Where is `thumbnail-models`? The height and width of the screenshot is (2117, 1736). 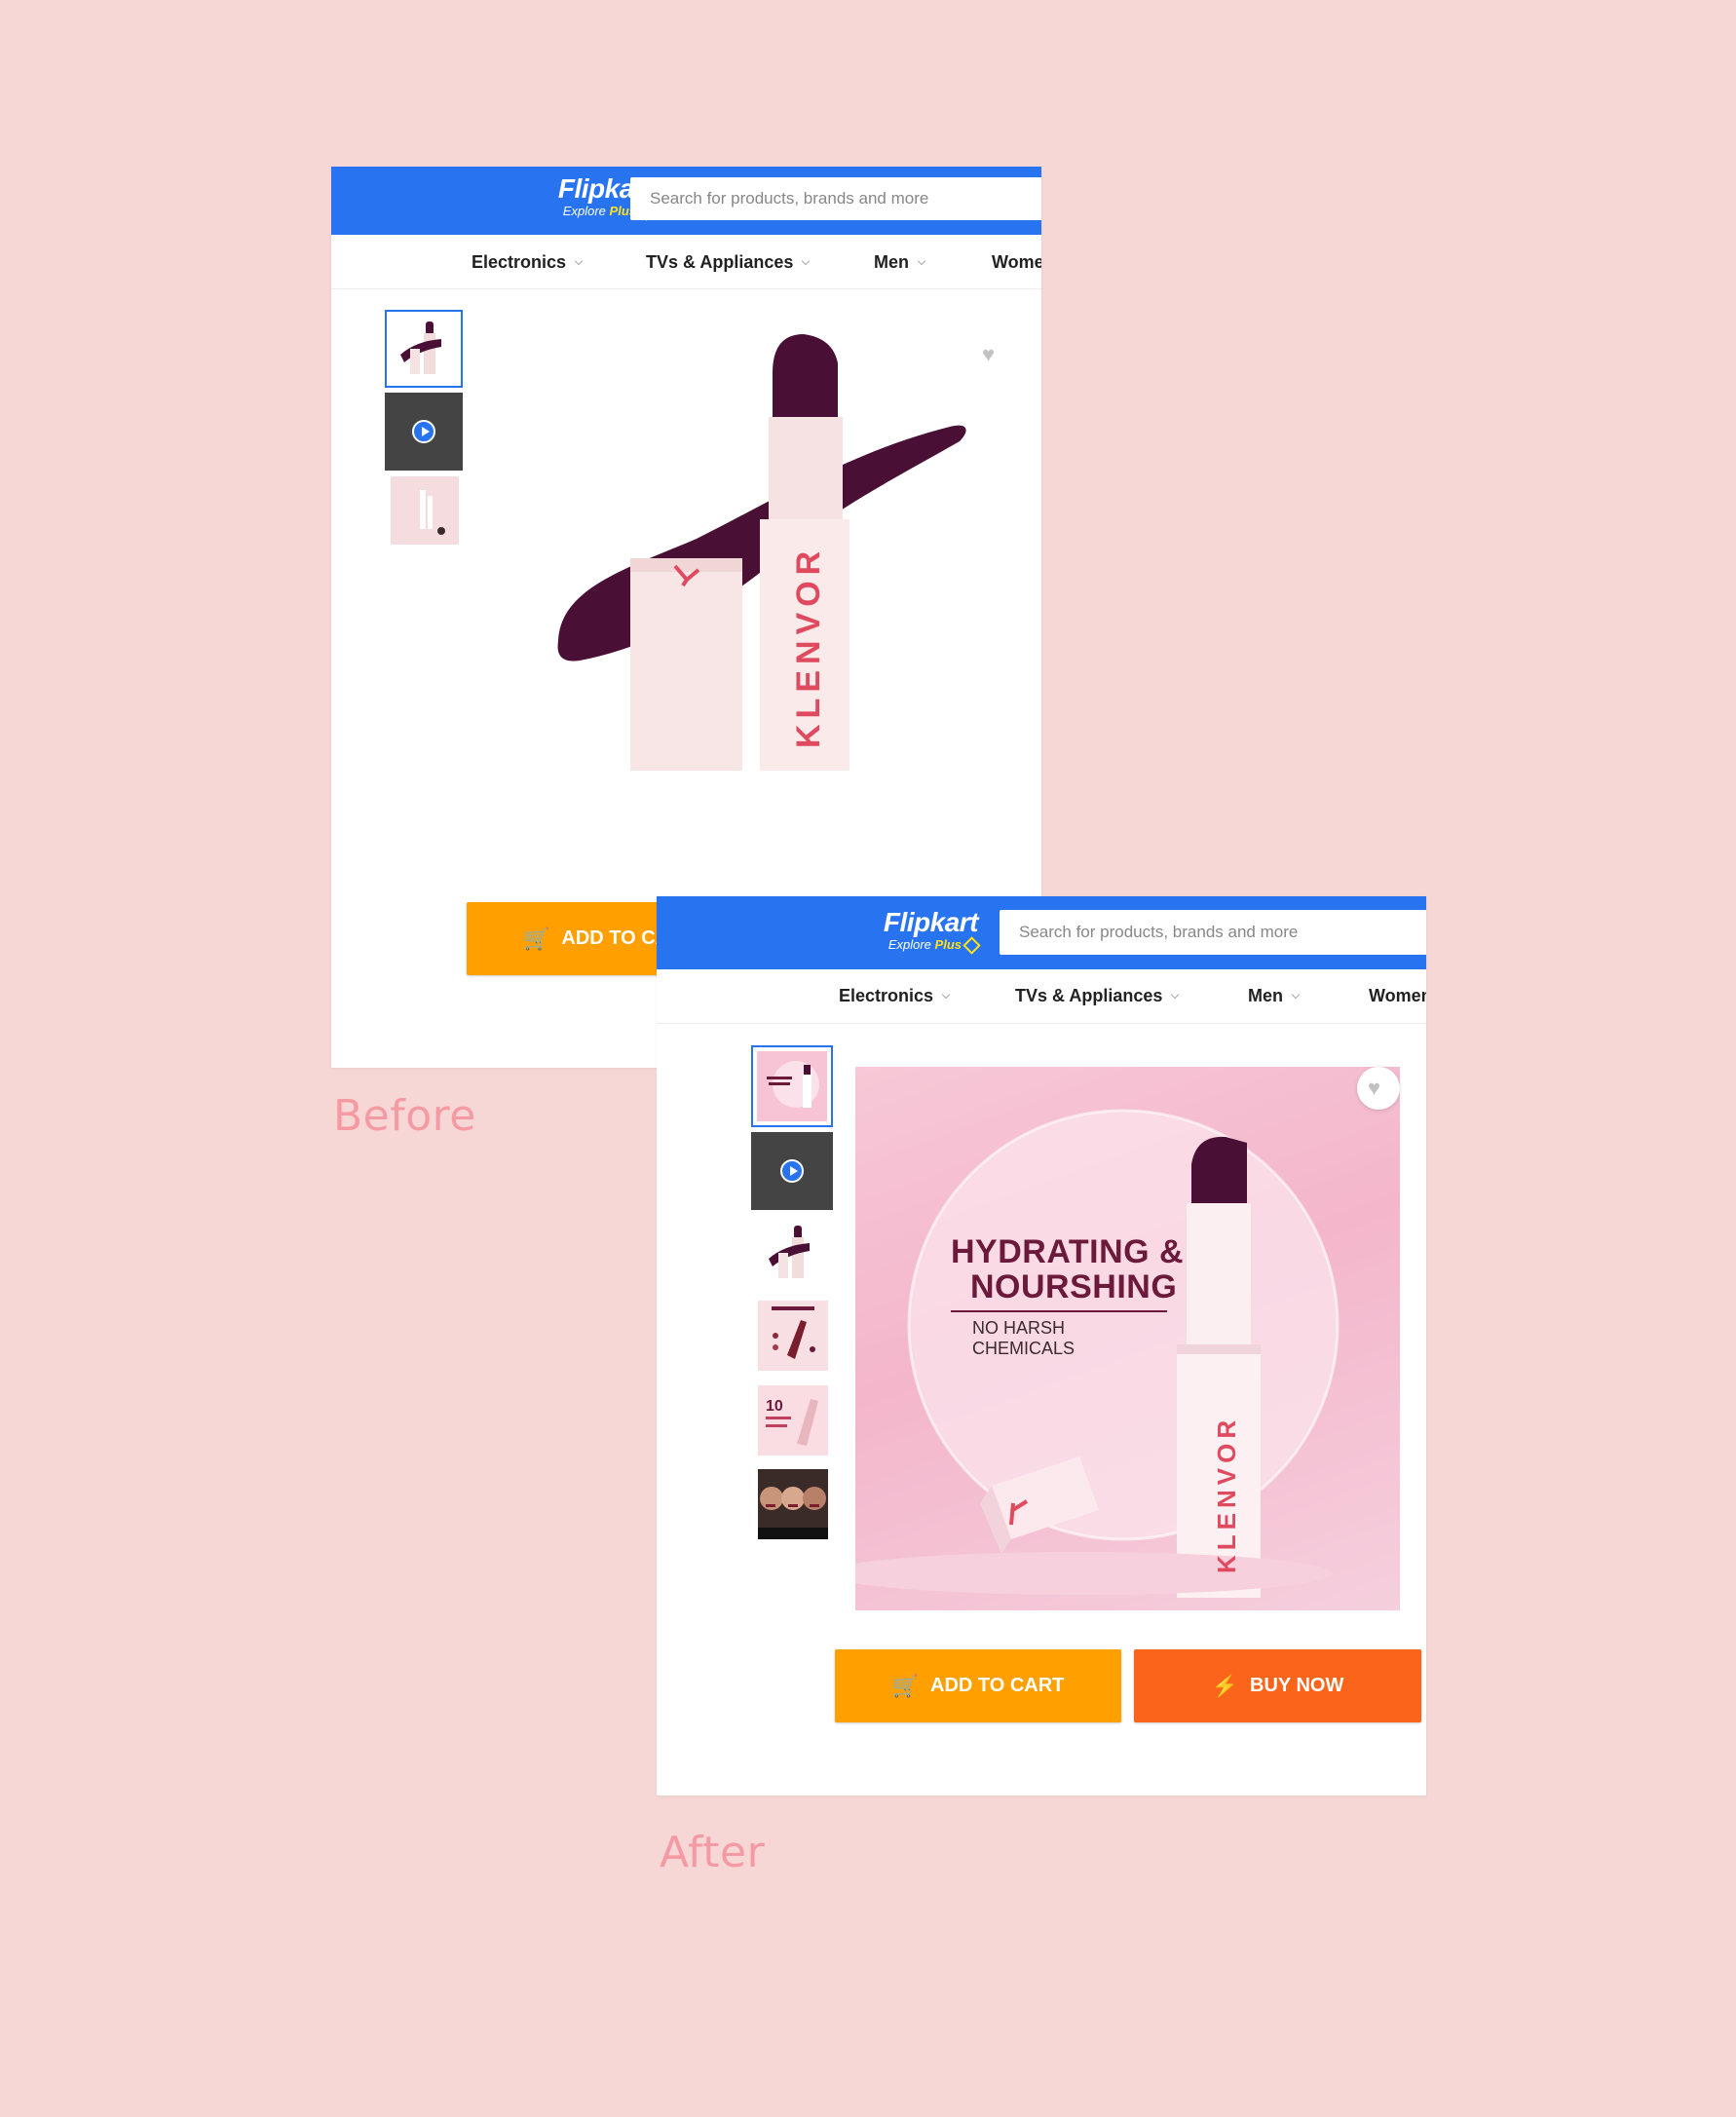 thumbnail-models is located at coordinates (793, 1504).